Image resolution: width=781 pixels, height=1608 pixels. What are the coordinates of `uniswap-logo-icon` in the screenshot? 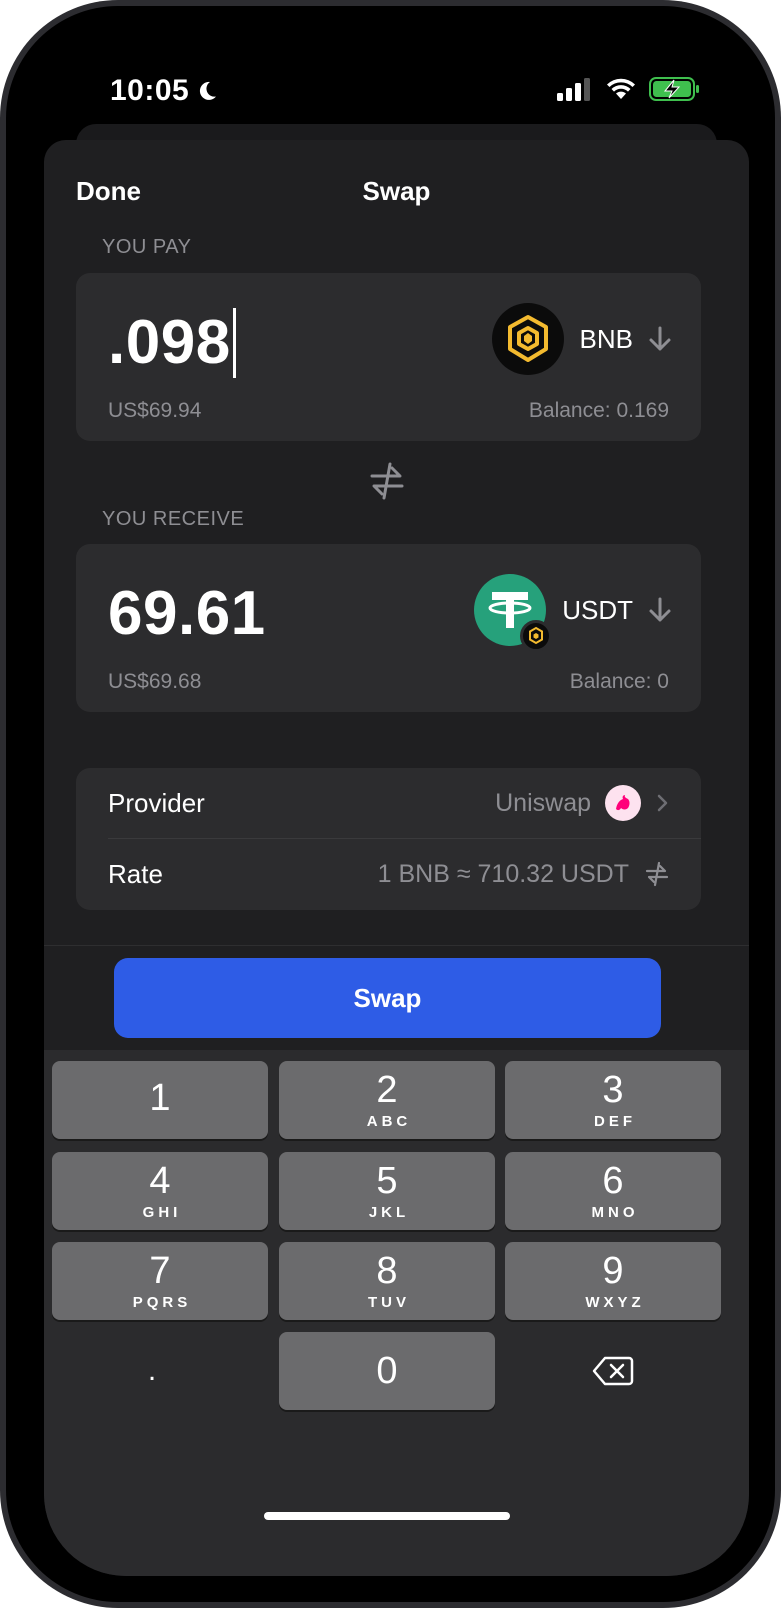 It's located at (623, 803).